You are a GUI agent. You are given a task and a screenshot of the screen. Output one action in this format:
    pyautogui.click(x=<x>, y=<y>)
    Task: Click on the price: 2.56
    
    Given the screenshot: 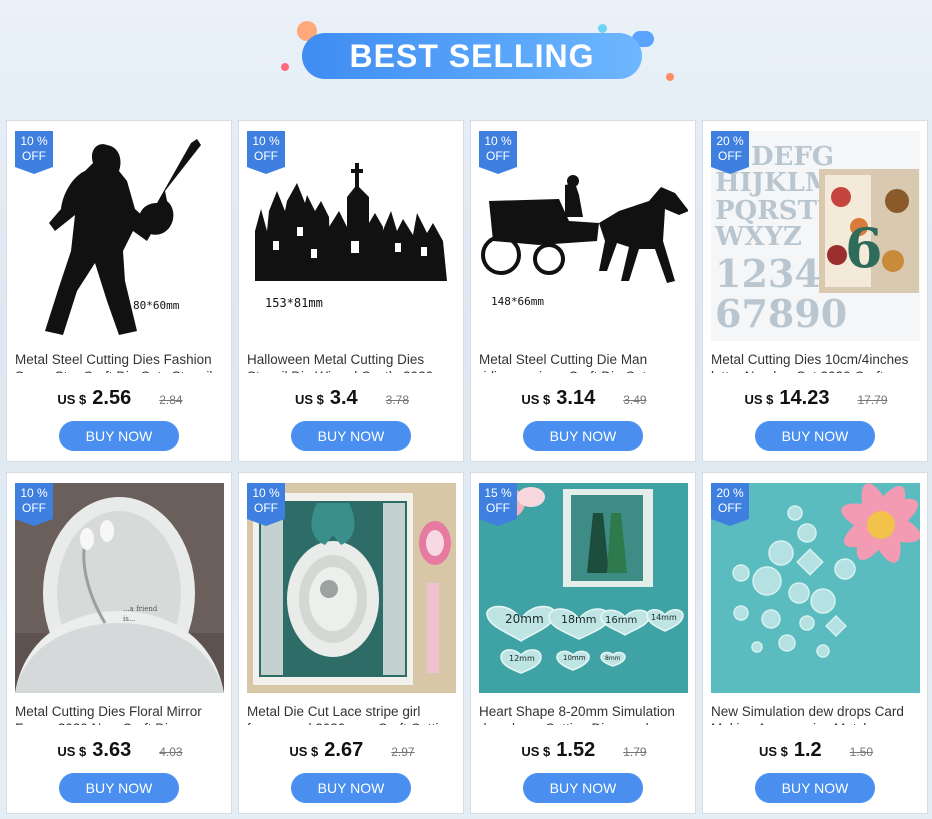 What is the action you would take?
    pyautogui.click(x=112, y=398)
    